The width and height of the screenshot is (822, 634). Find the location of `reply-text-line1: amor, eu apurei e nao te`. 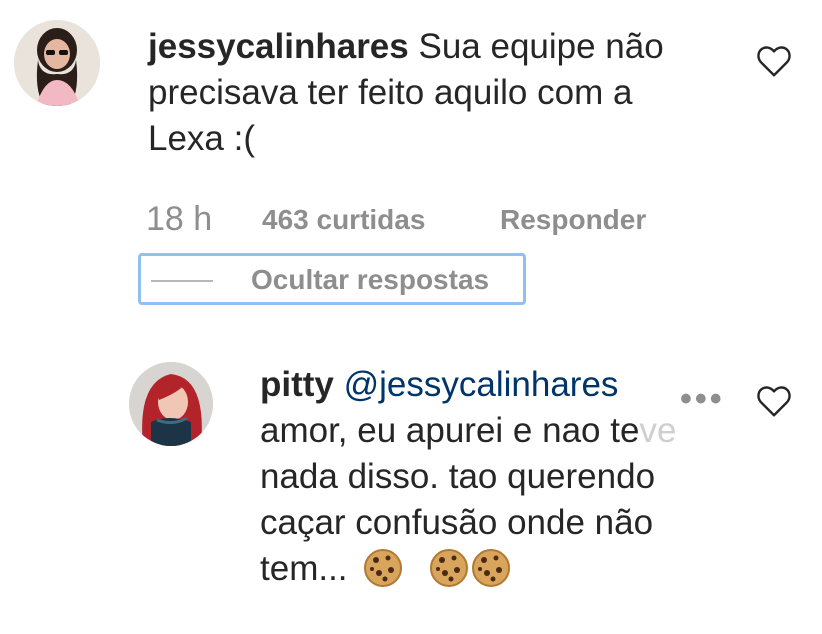

reply-text-line1: amor, eu apurei e nao te is located at coordinates (450, 430).